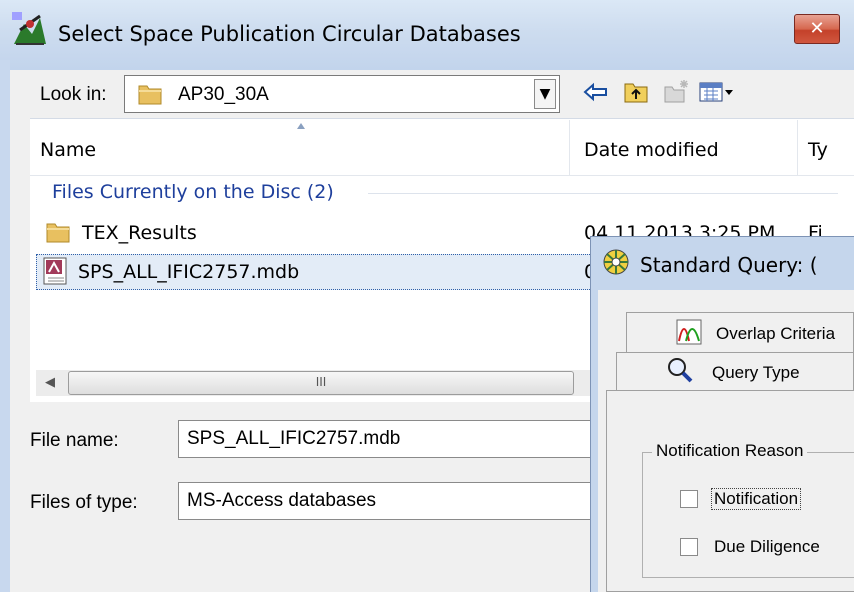  I want to click on files-of-type-label: Files of type:, so click(84, 502).